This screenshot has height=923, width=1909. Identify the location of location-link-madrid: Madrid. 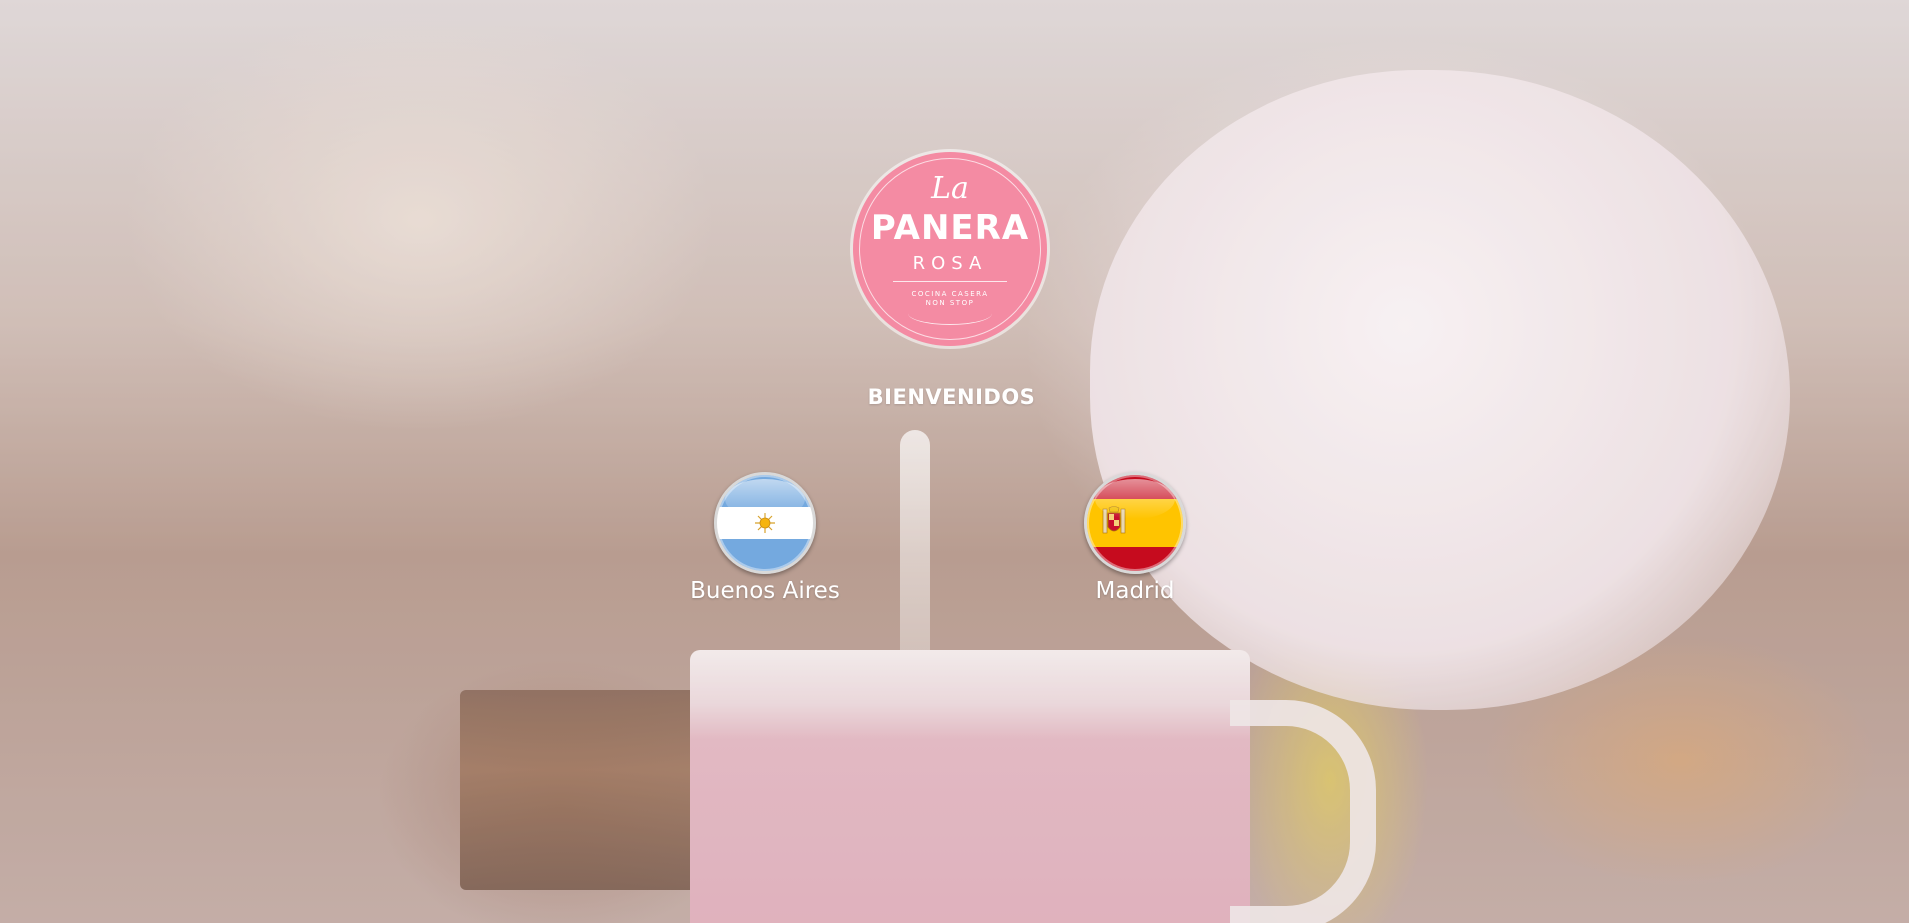
(1135, 538).